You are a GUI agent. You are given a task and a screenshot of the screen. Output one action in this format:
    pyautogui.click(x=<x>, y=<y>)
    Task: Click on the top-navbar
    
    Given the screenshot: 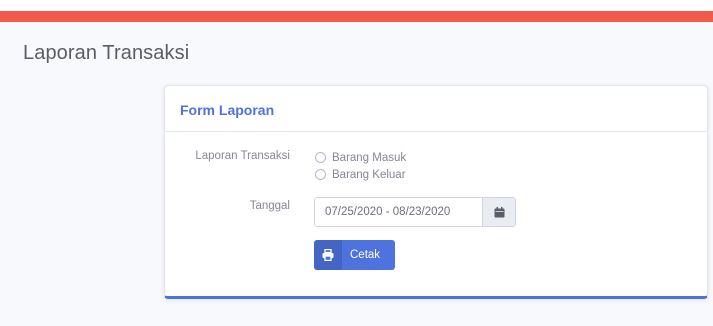 What is the action you would take?
    pyautogui.click(x=356, y=11)
    